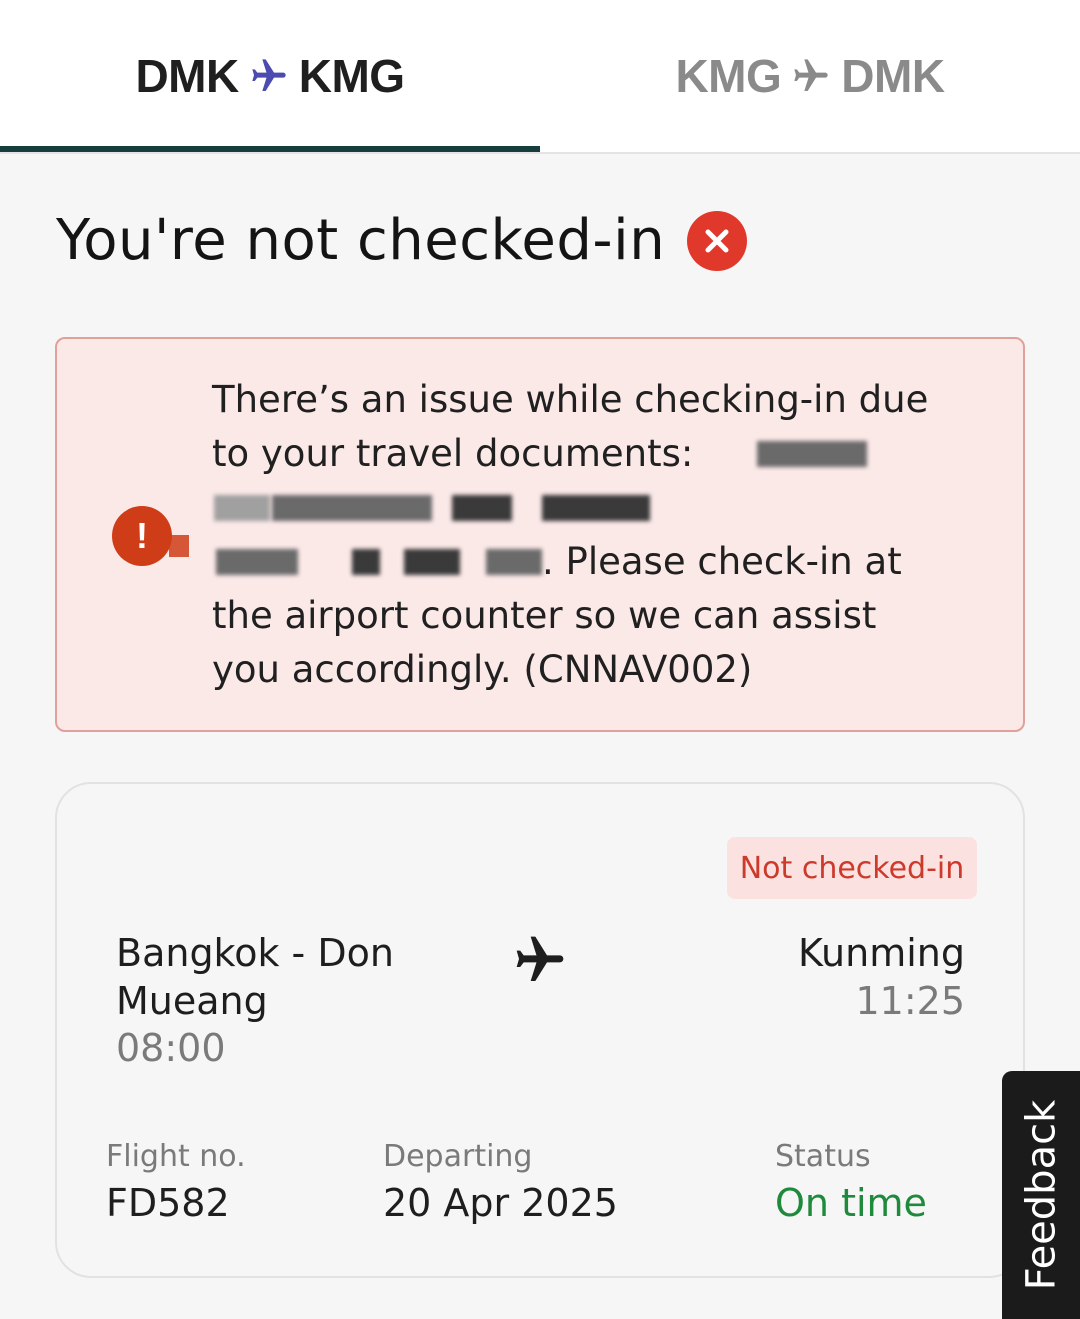 The width and height of the screenshot is (1080, 1319). I want to click on flight-no-label: Flight no., so click(176, 1156).